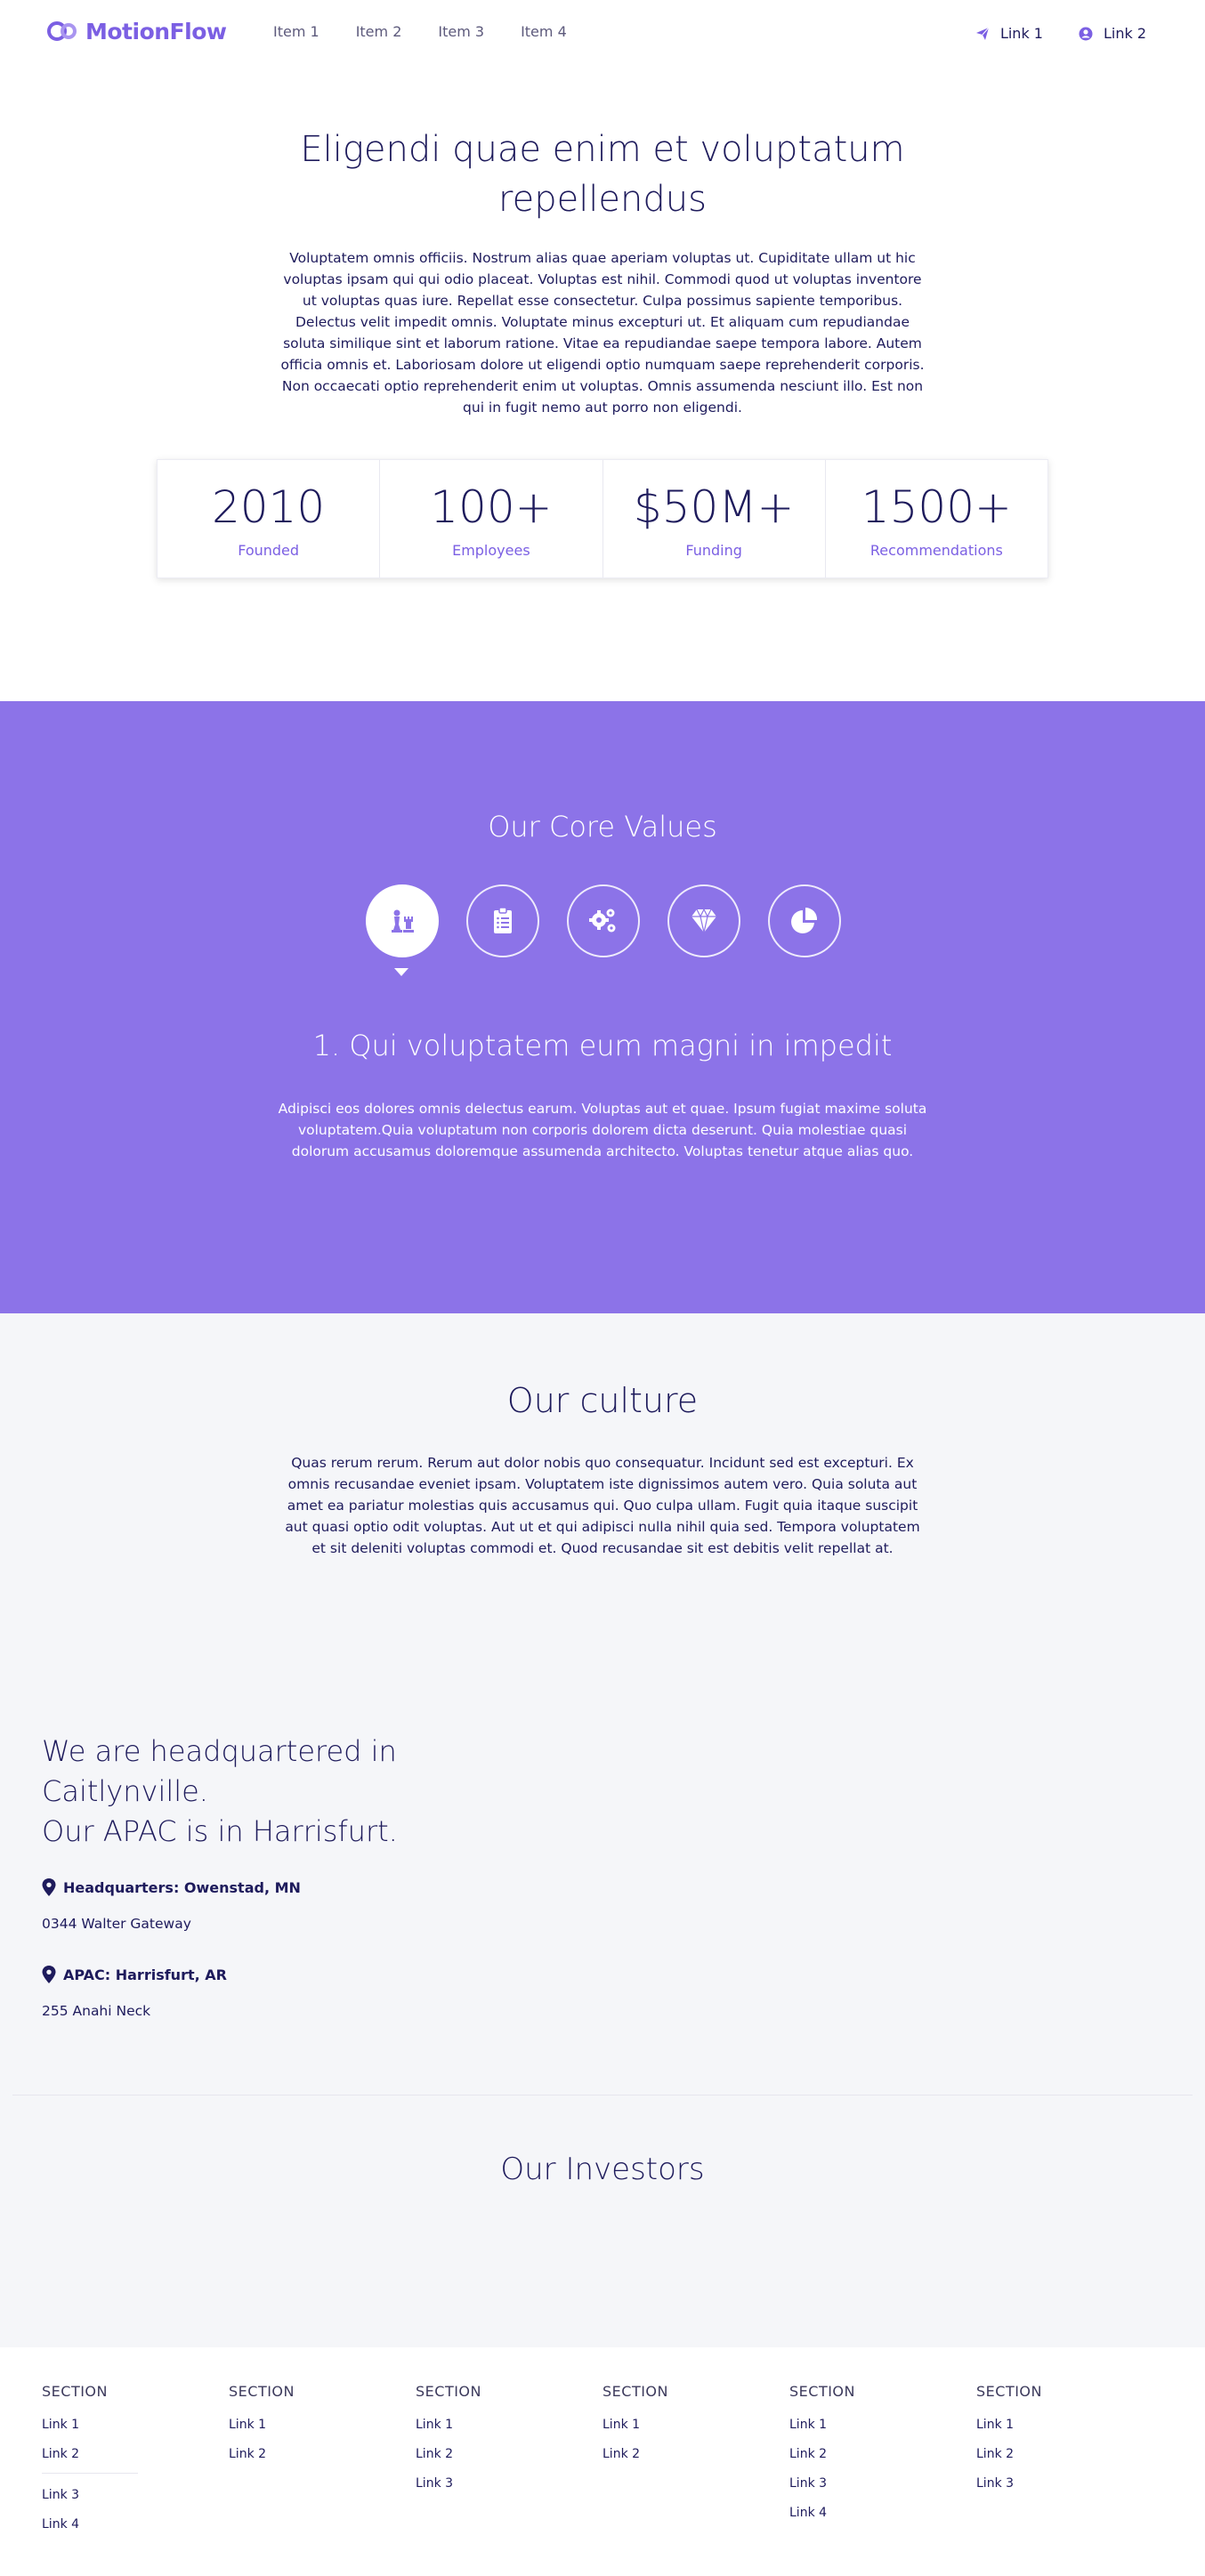  I want to click on stat-label: Funding, so click(713, 550).